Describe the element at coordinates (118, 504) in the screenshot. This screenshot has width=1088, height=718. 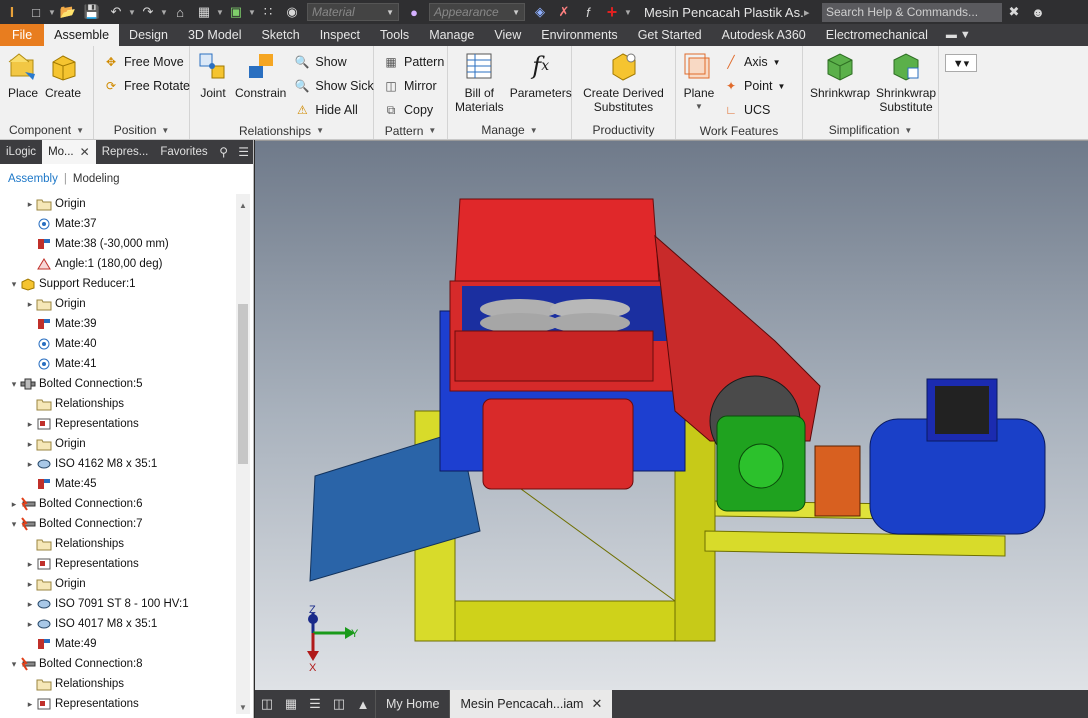
I see `tree-row: ▸ Bolted Connection:6` at that location.